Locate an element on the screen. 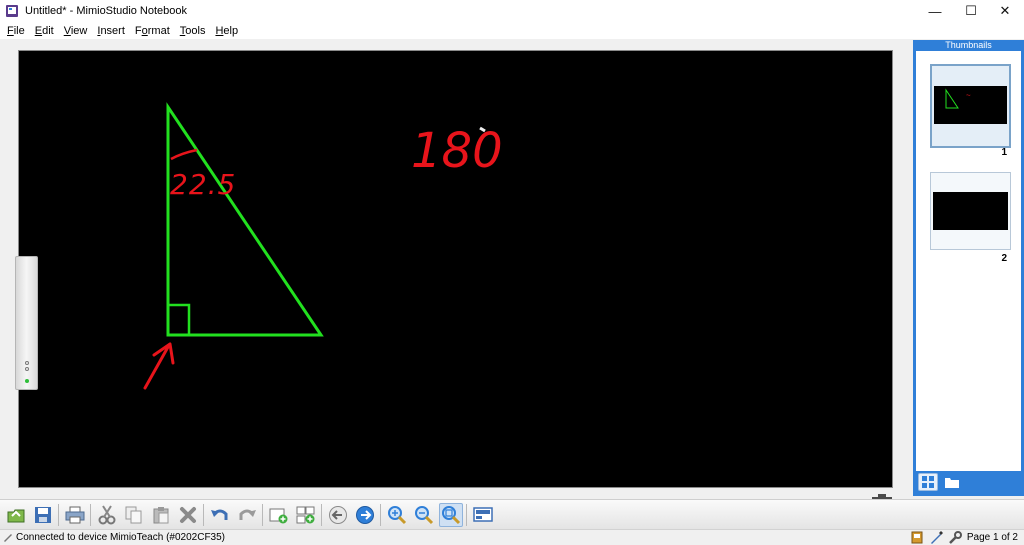 Image resolution: width=1024 pixels, height=545 pixels. print-button is located at coordinates (75, 515).